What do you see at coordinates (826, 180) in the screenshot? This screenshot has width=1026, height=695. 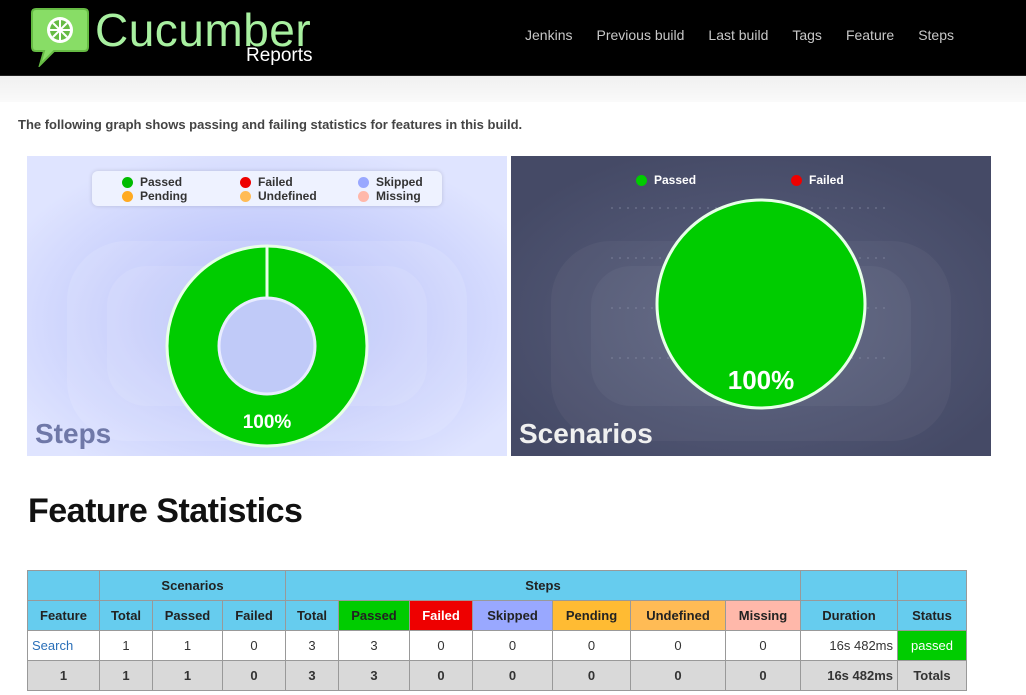 I see `scen-legend-failed-label: Failed` at bounding box center [826, 180].